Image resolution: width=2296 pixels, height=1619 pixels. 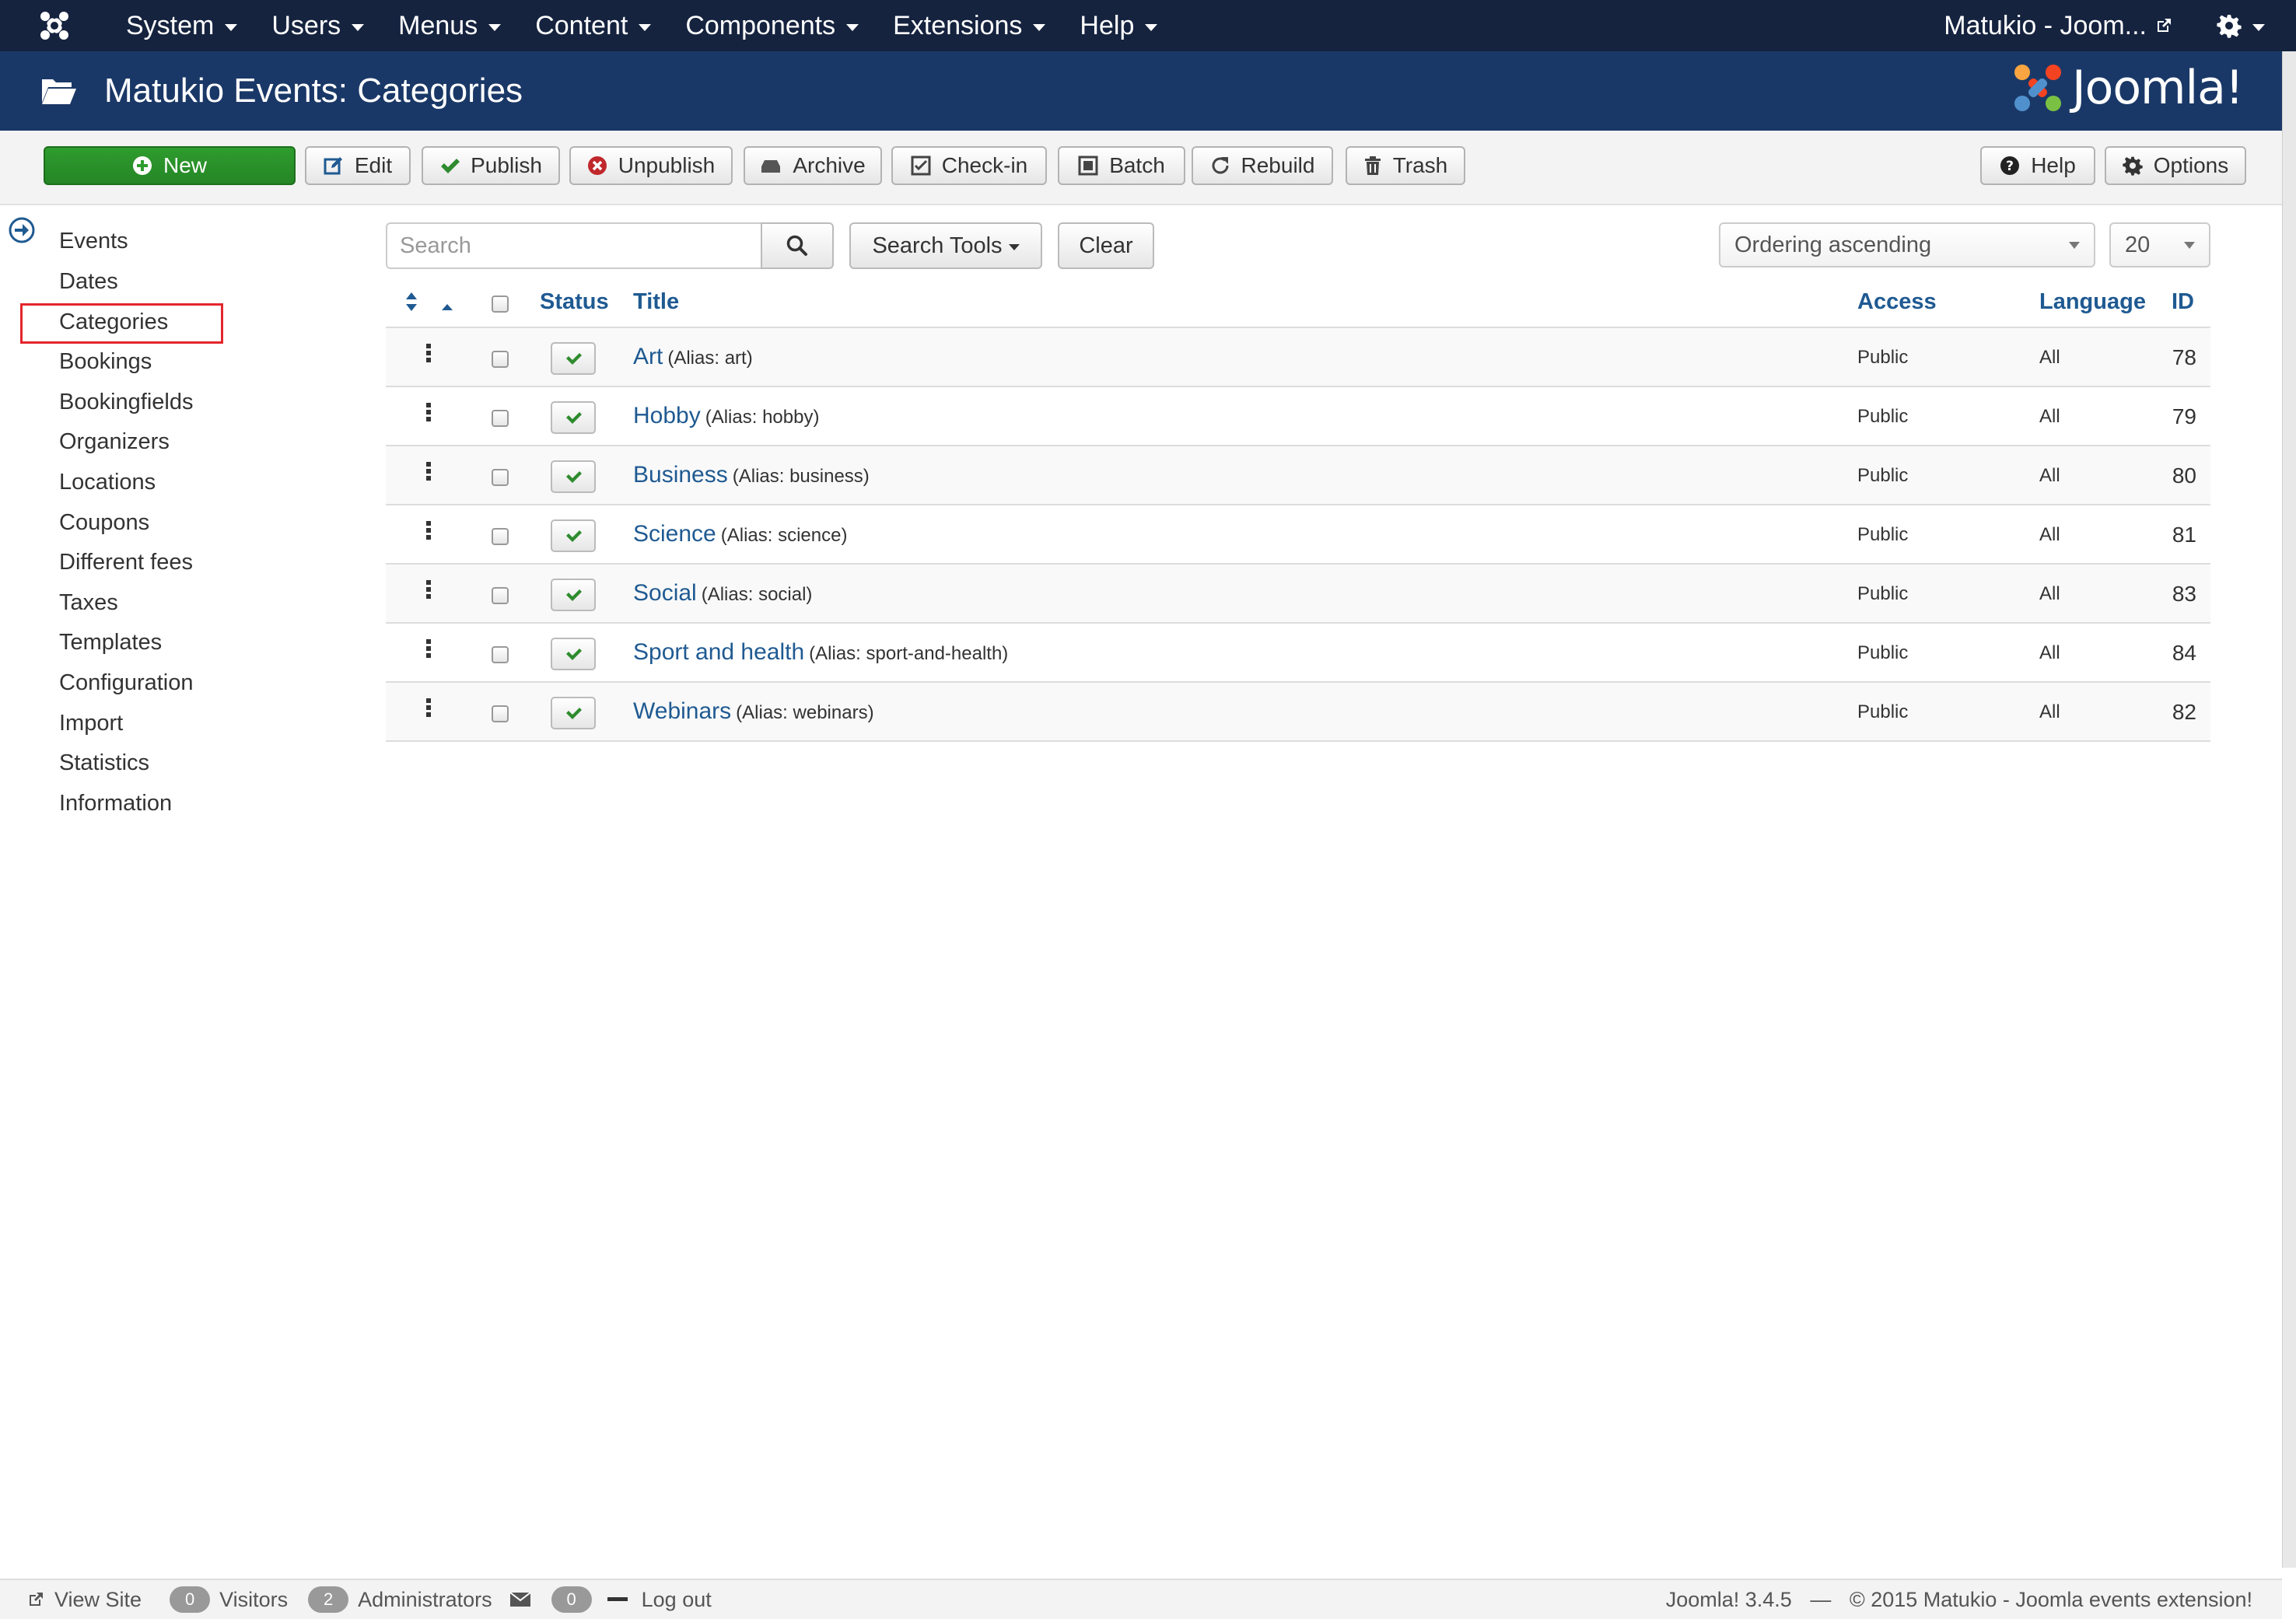 I want to click on category-title-link: Science, so click(x=675, y=534).